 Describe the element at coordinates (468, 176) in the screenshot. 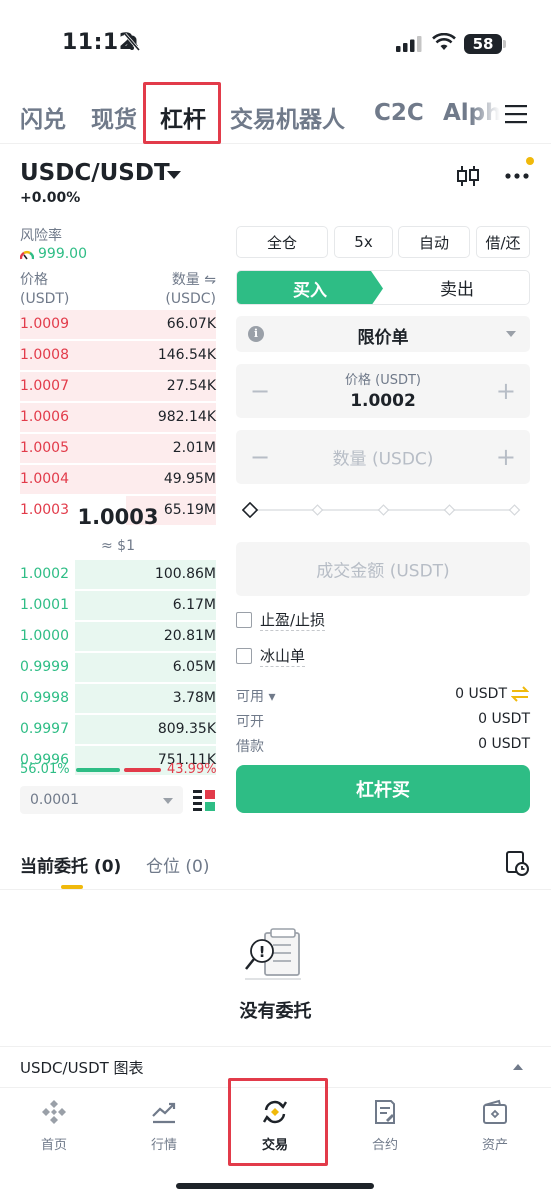

I see `candlestick-chart-icon` at that location.